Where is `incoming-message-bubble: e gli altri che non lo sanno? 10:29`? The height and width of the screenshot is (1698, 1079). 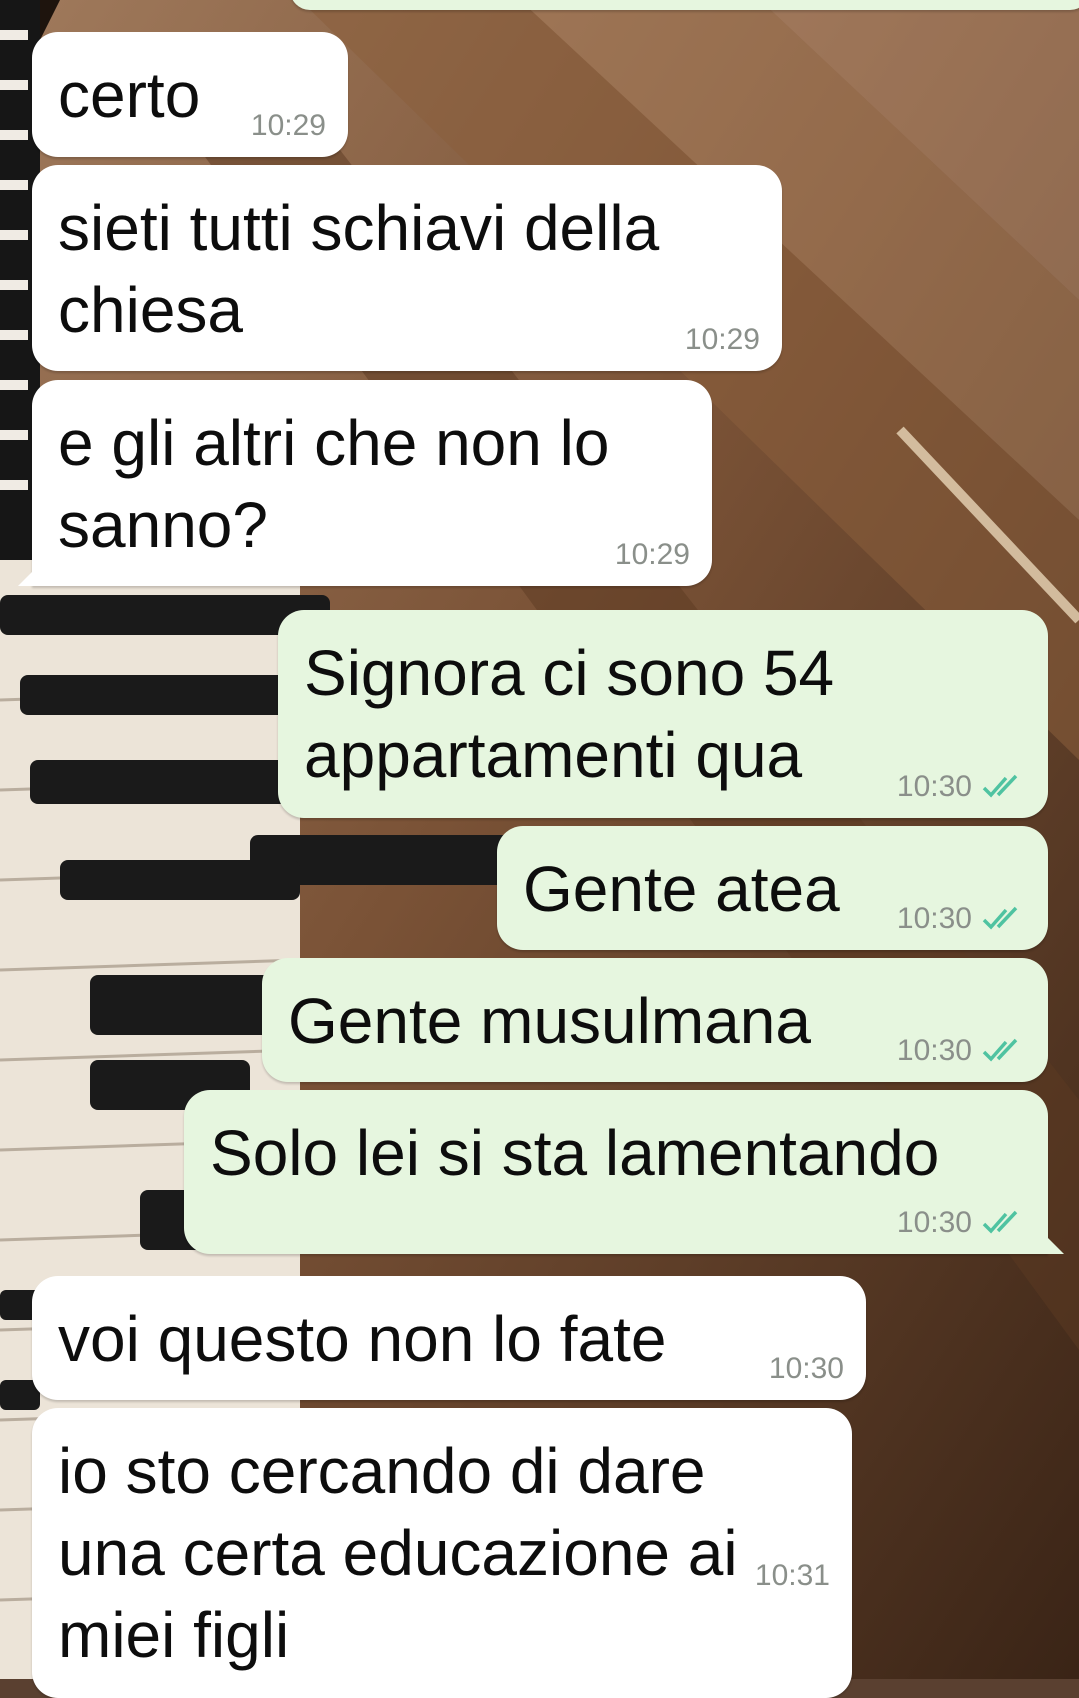 incoming-message-bubble: e gli altri che non lo sanno? 10:29 is located at coordinates (365, 483).